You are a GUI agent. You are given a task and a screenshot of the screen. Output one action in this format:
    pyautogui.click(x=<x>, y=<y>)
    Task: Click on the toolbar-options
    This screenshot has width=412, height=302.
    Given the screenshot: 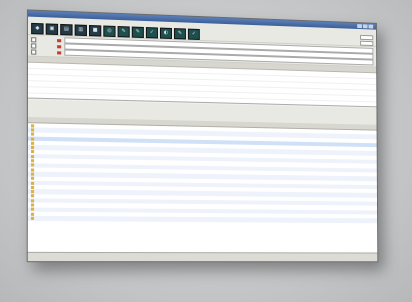 What is the action you would take?
    pyautogui.click(x=366, y=40)
    